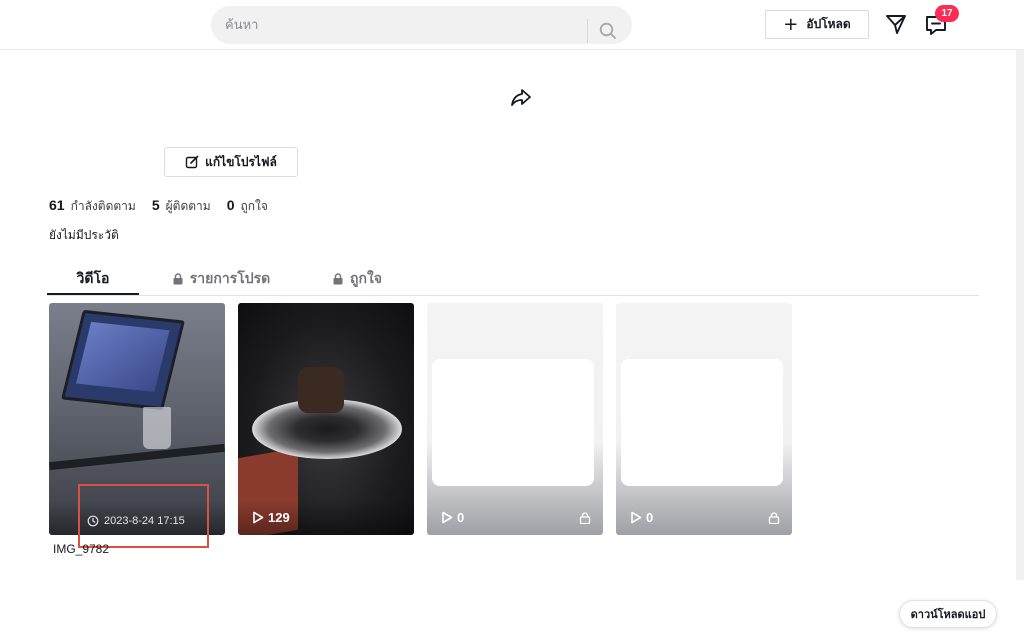 The image size is (1024, 634). Describe the element at coordinates (93, 294) in the screenshot. I see `active-tab-underline` at that location.